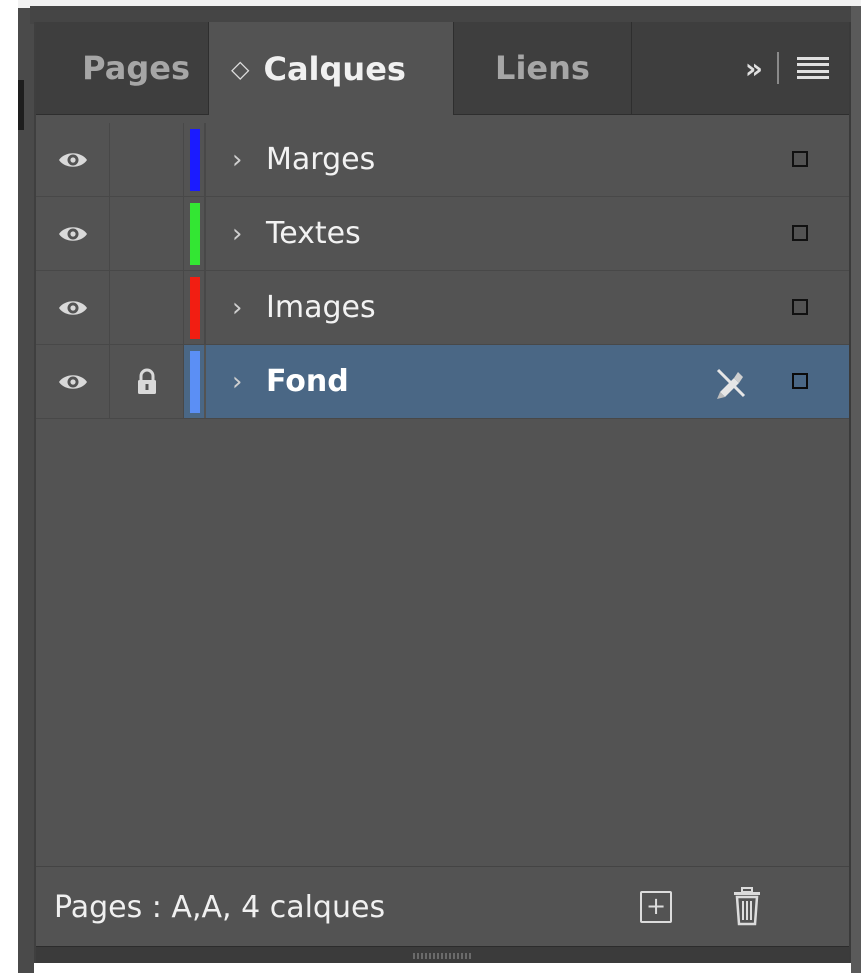 The height and width of the screenshot is (973, 861). I want to click on toolbar-divider, so click(778, 68).